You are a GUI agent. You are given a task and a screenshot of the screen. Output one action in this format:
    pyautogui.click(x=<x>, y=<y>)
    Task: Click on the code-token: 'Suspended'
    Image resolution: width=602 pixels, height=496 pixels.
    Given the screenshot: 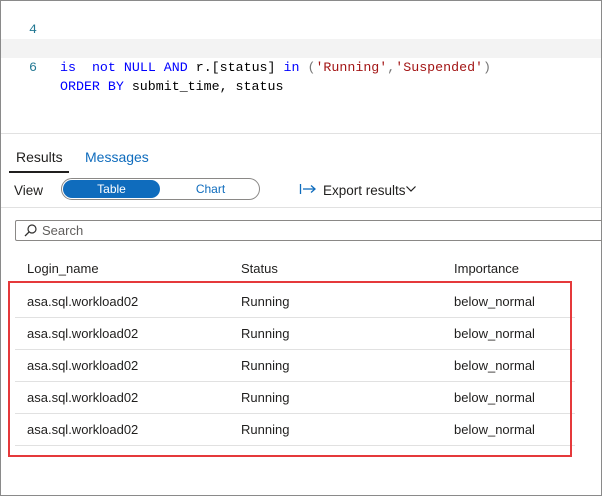 What is the action you would take?
    pyautogui.click(x=439, y=67)
    